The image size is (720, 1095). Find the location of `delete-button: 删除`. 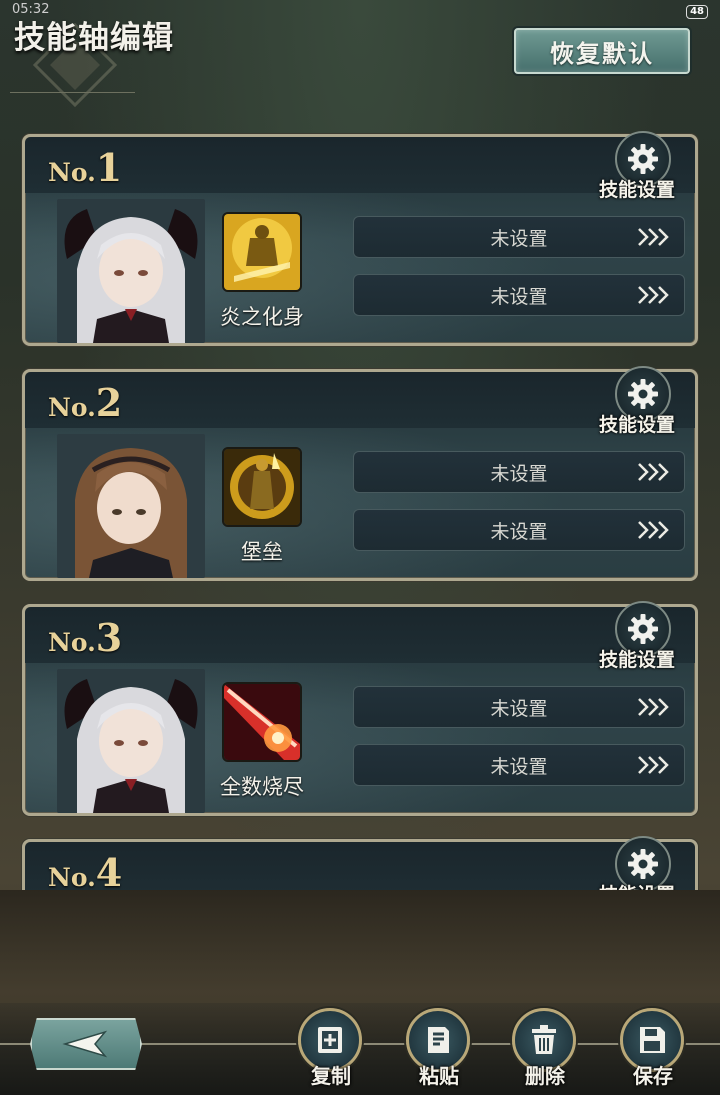

delete-button: 删除 is located at coordinates (545, 1051).